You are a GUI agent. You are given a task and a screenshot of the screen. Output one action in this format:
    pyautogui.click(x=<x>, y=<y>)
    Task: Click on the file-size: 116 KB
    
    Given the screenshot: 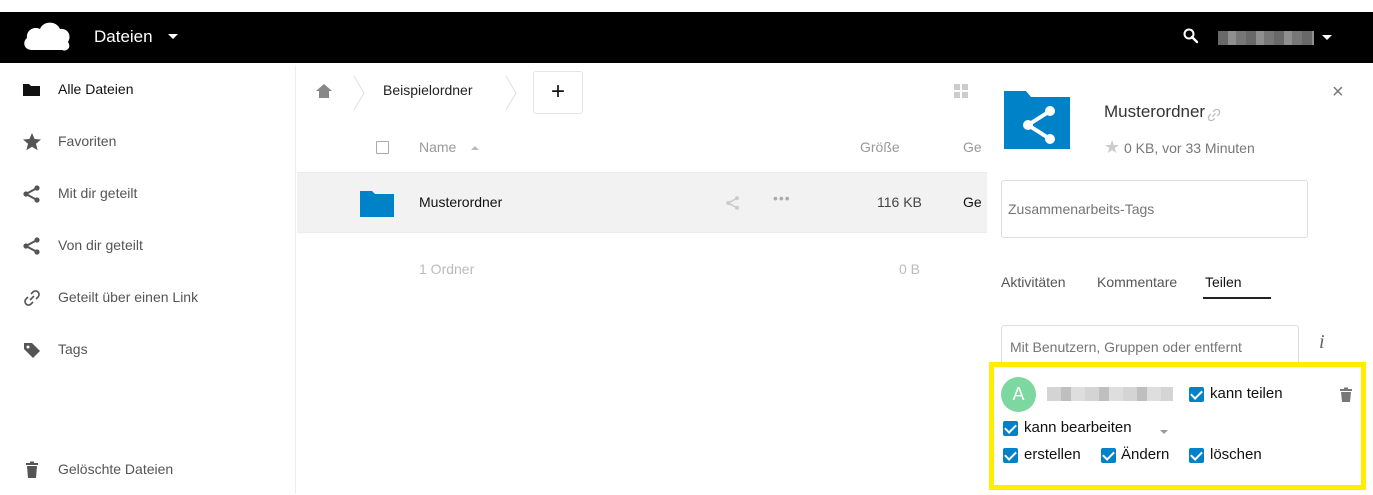 What is the action you would take?
    pyautogui.click(x=899, y=202)
    